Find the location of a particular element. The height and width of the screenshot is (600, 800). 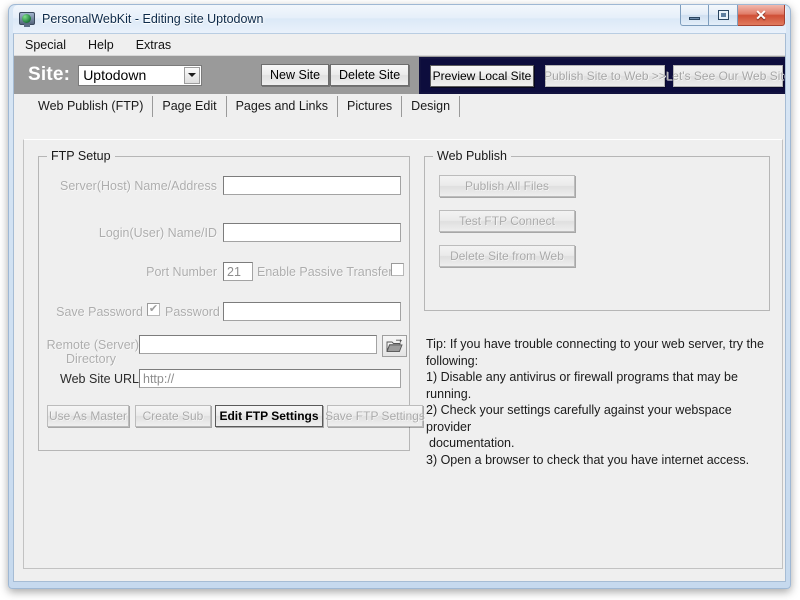

remote-directory-label-line1: Remote (Server) is located at coordinates (92, 345).